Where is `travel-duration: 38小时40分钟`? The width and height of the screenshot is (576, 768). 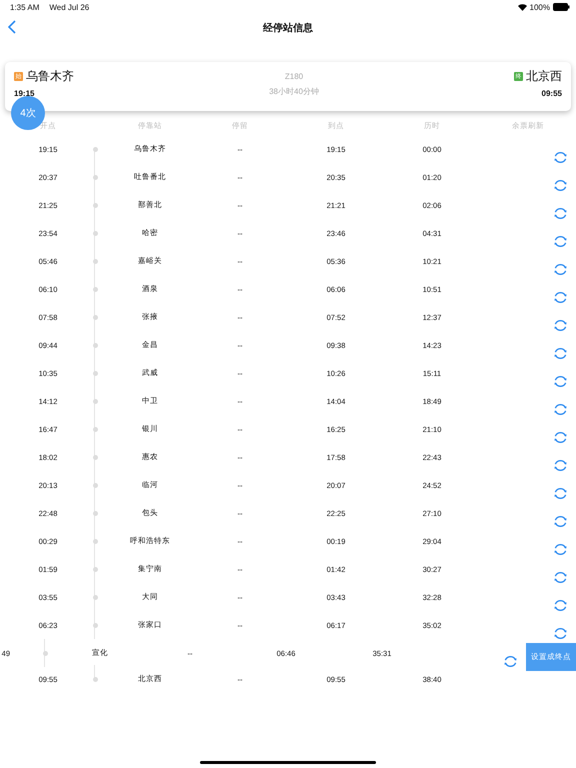 travel-duration: 38小时40分钟 is located at coordinates (294, 91).